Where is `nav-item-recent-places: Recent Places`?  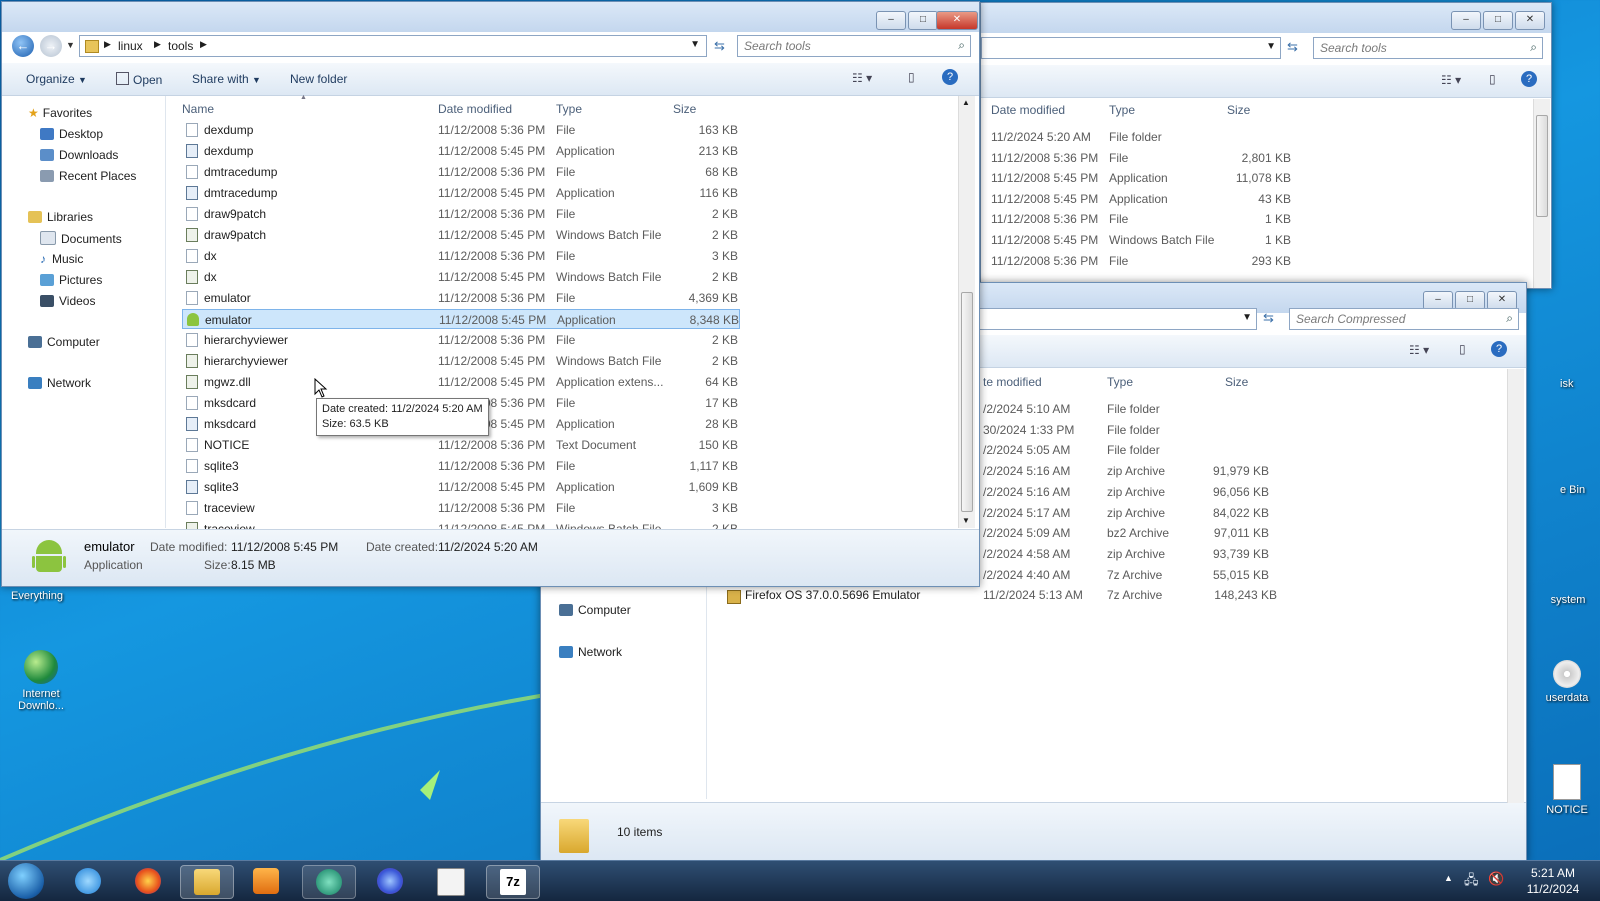
nav-item-recent-places: Recent Places is located at coordinates (88, 176).